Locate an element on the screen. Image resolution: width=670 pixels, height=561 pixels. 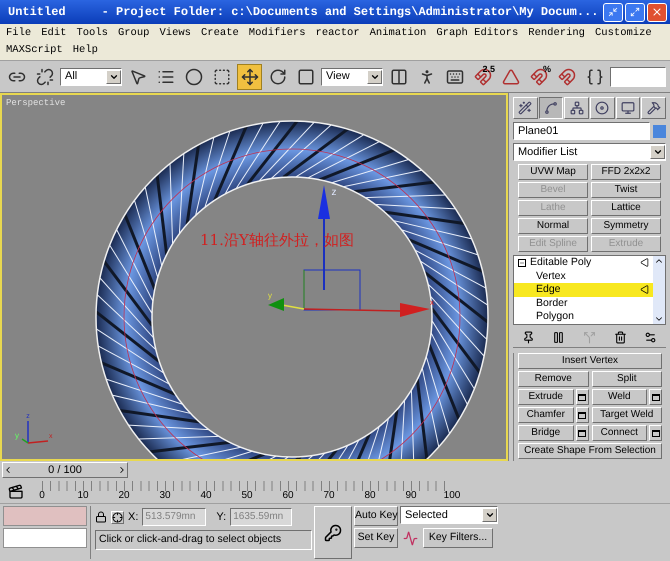
listener-output-field is located at coordinates (45, 538).